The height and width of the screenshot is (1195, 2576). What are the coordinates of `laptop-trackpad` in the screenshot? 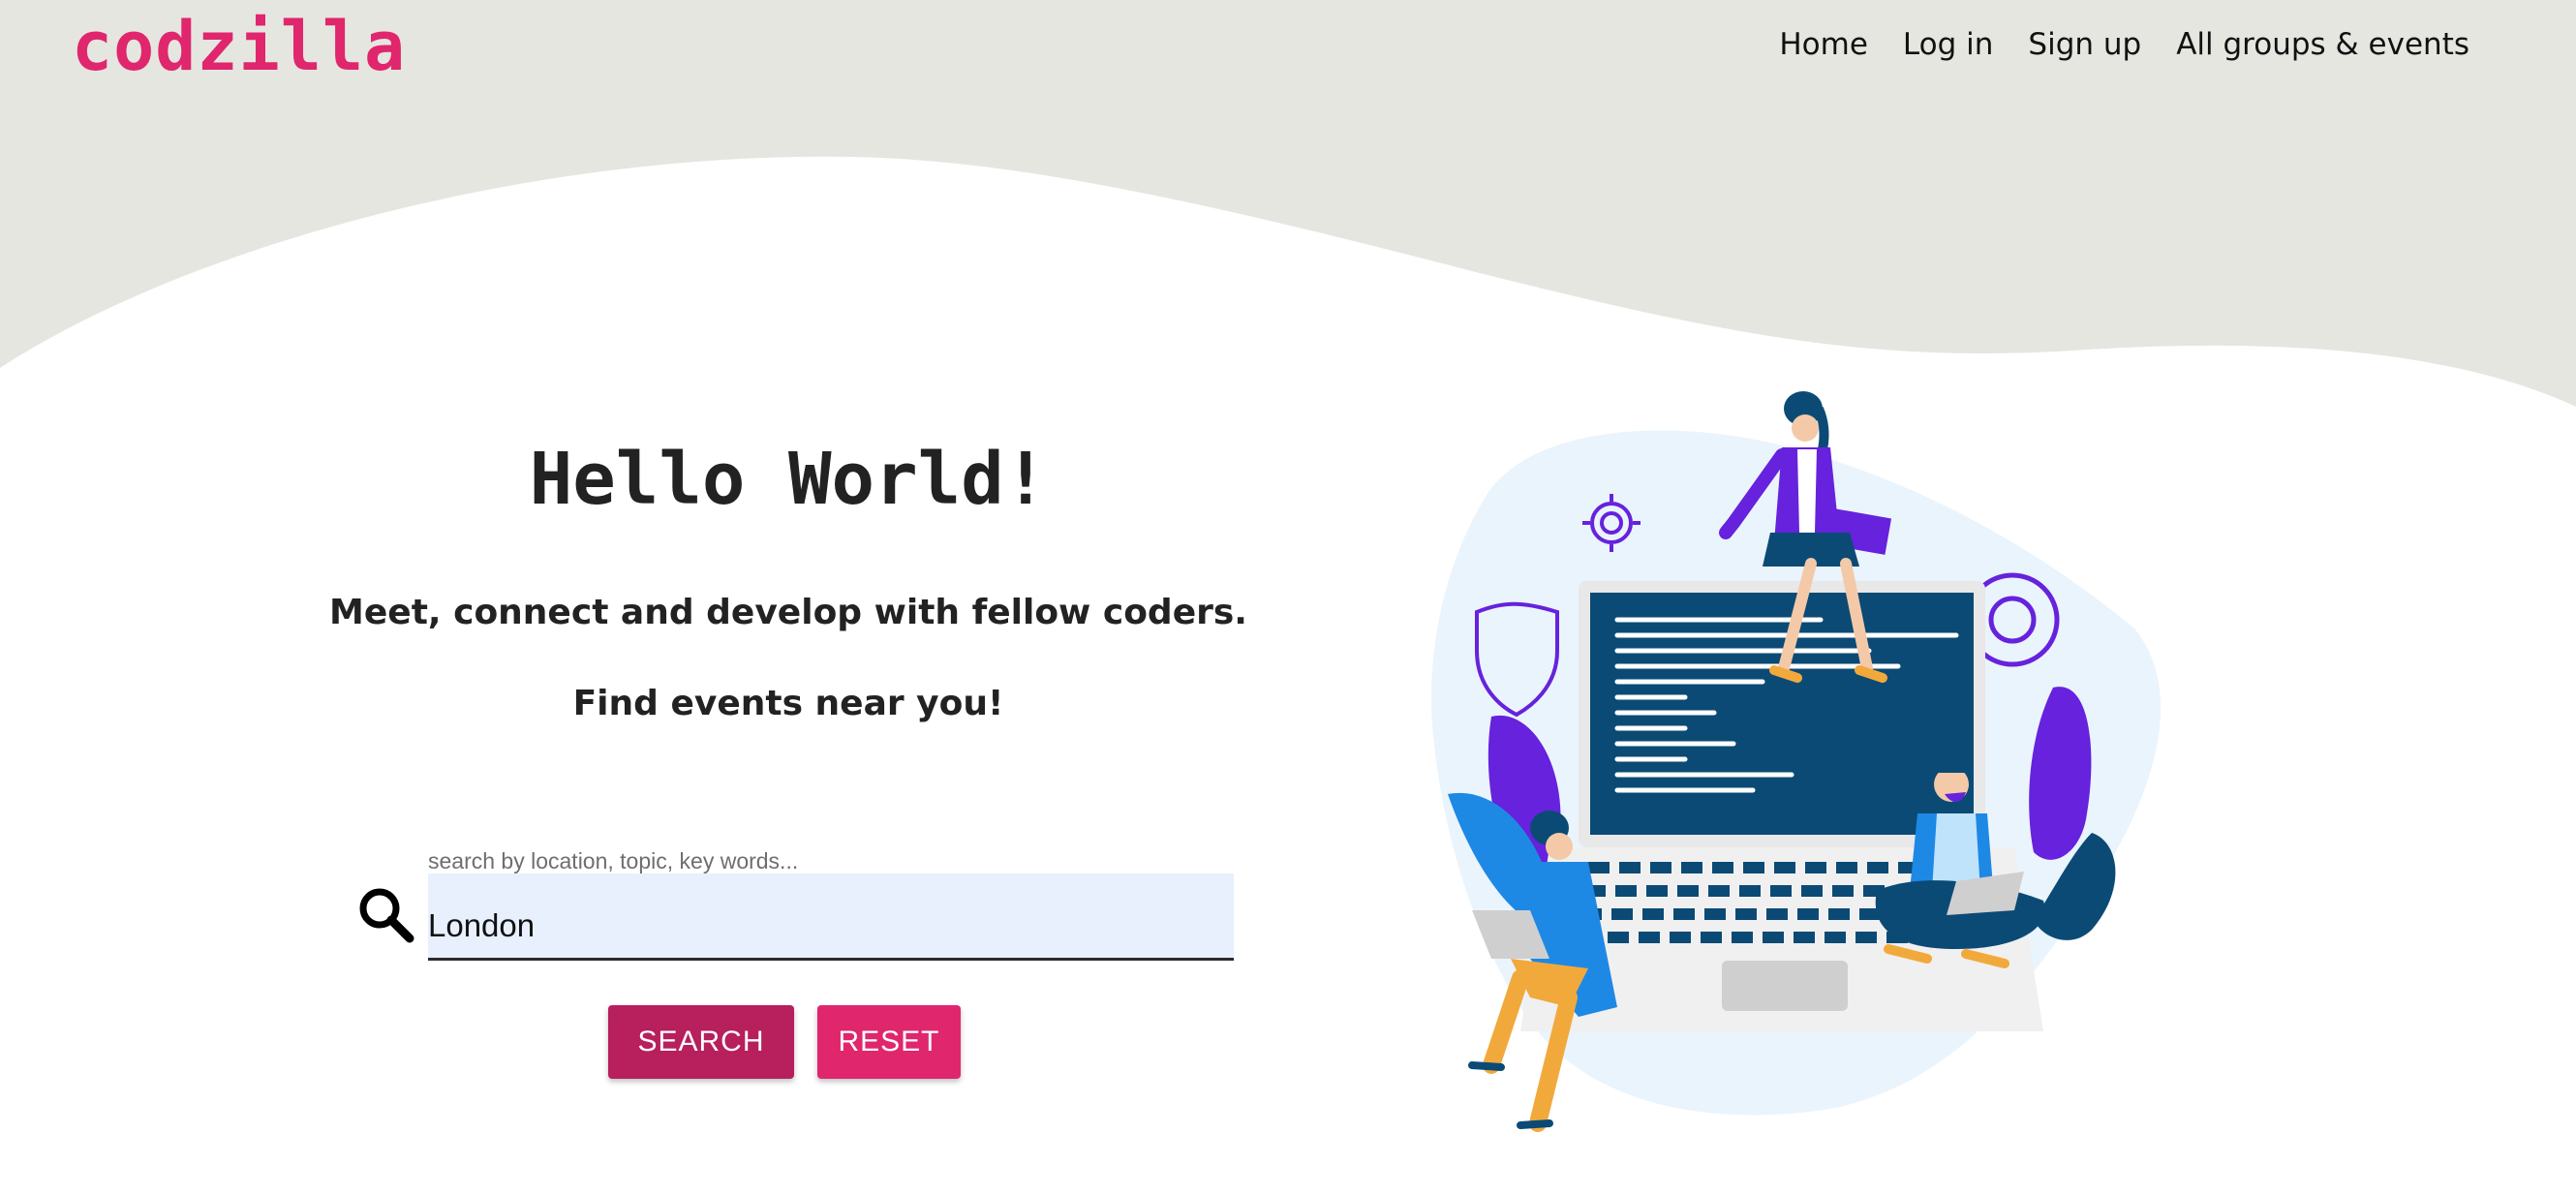 It's located at (1785, 986).